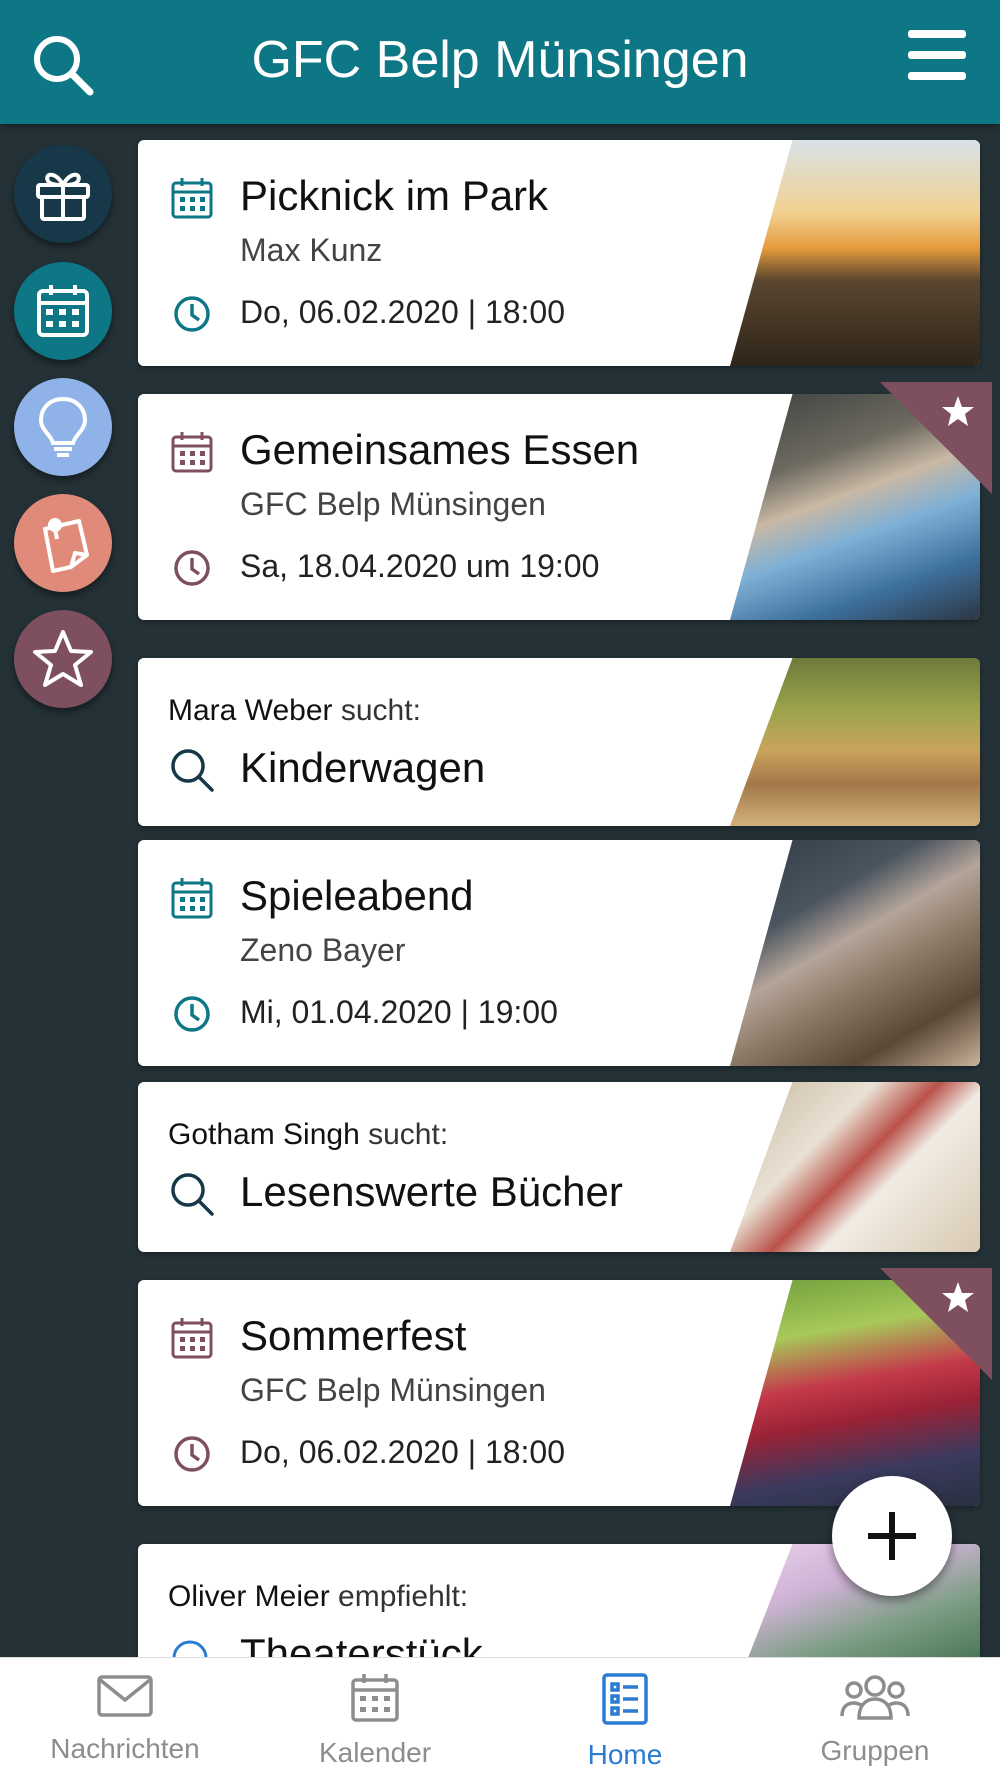 Image resolution: width=1000 pixels, height=1778 pixels. Describe the element at coordinates (353, 1335) in the screenshot. I see `event-title: Sommerfest` at that location.